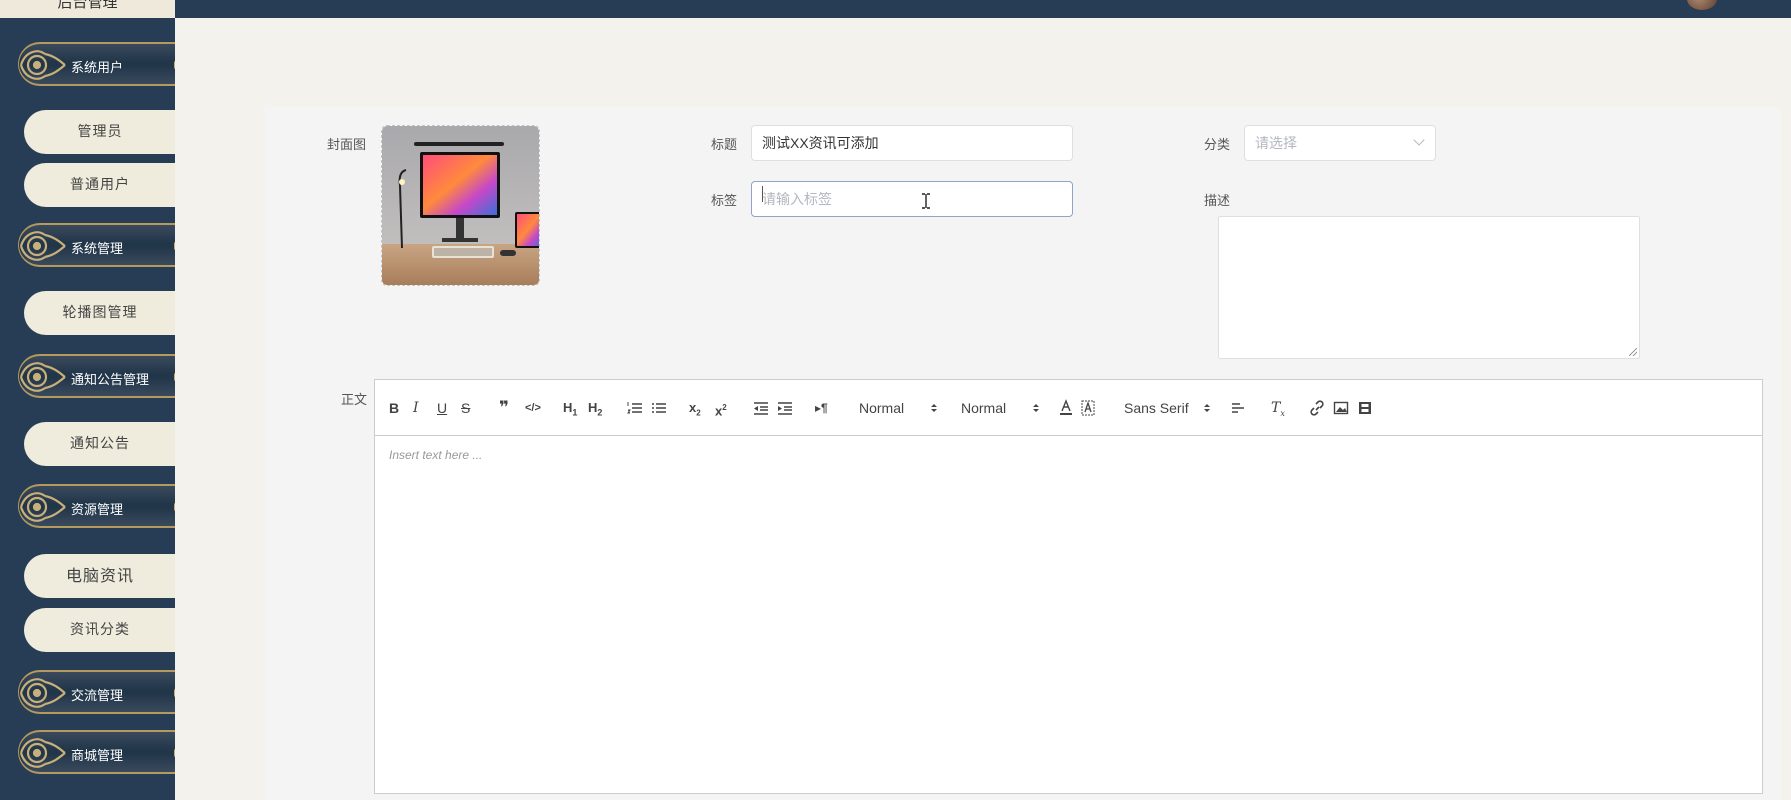 This screenshot has height=800, width=1791. Describe the element at coordinates (821, 408) in the screenshot. I see `rtl-icon: ▸¶` at that location.